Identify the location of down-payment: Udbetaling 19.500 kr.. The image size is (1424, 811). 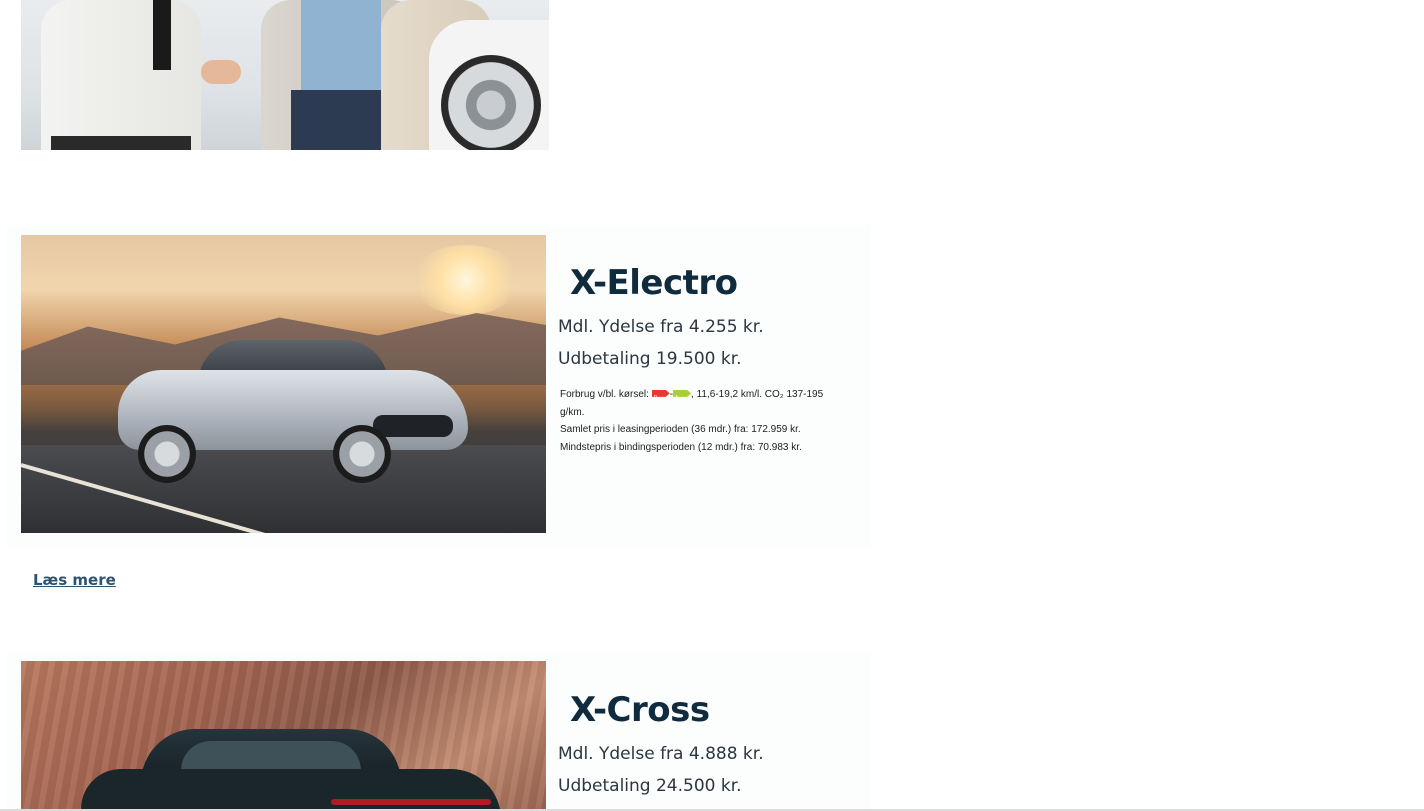
(650, 359).